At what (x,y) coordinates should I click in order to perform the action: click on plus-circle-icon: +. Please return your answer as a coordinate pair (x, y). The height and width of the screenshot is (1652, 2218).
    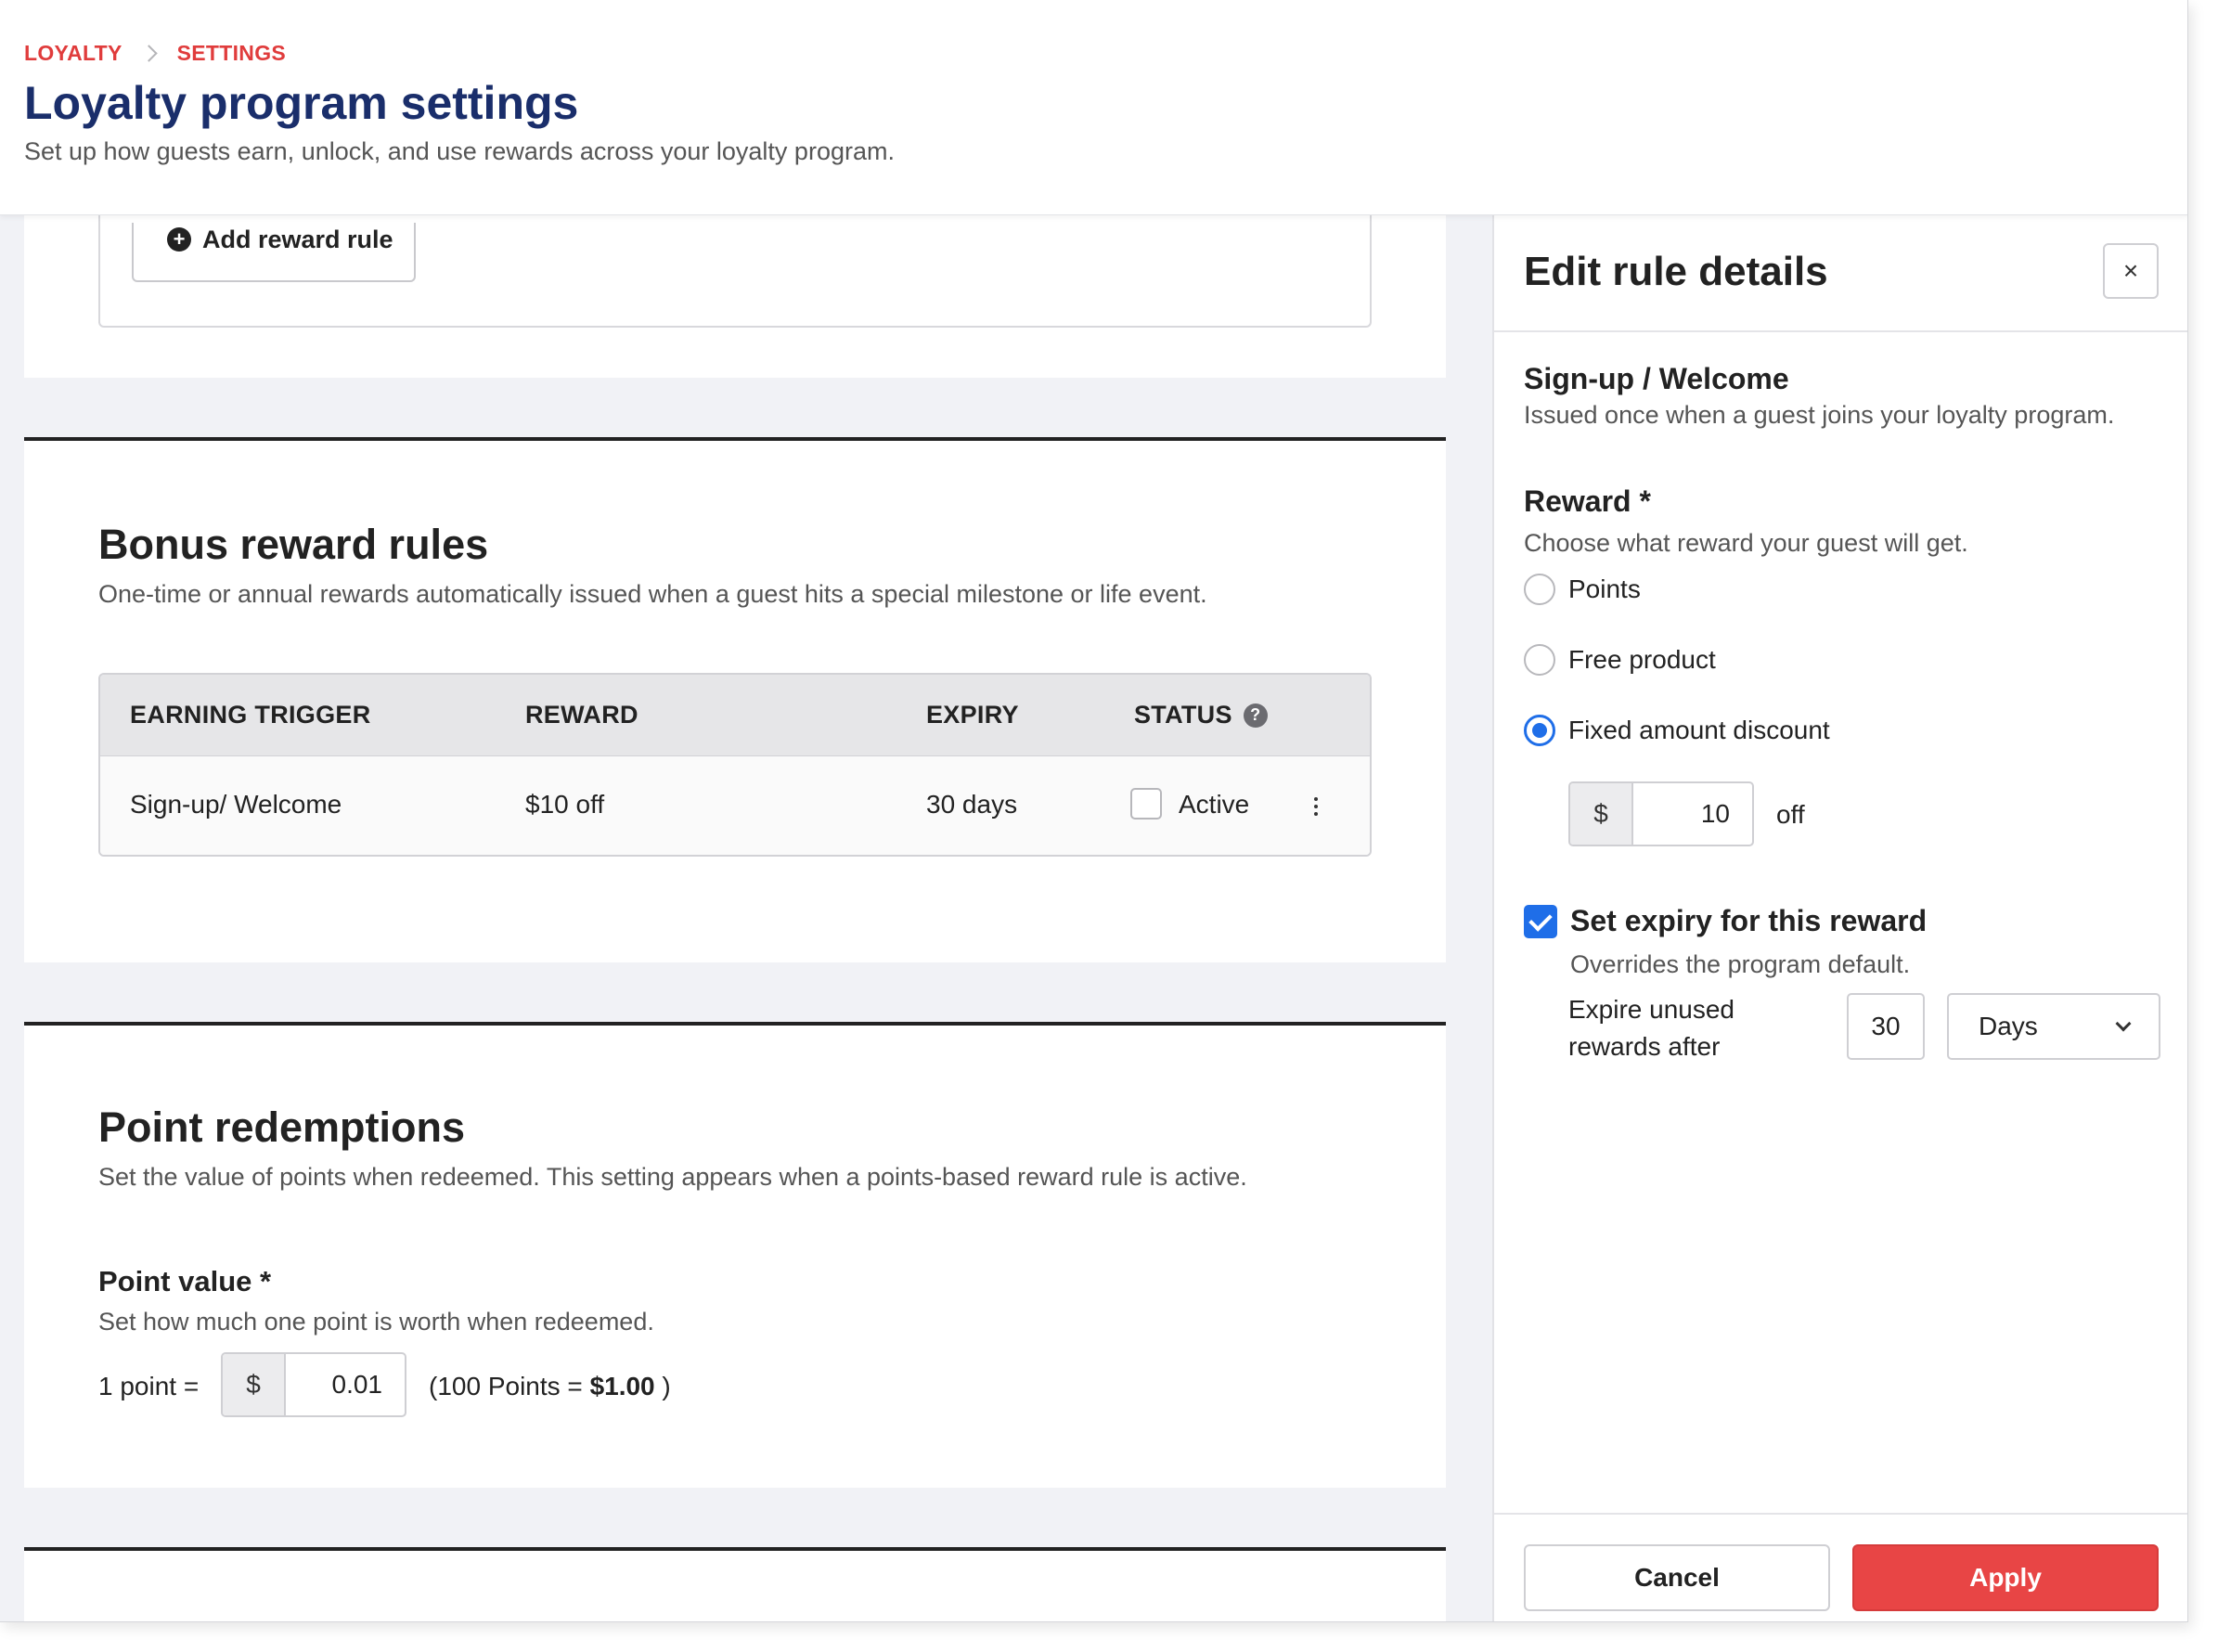
    Looking at the image, I should click on (179, 239).